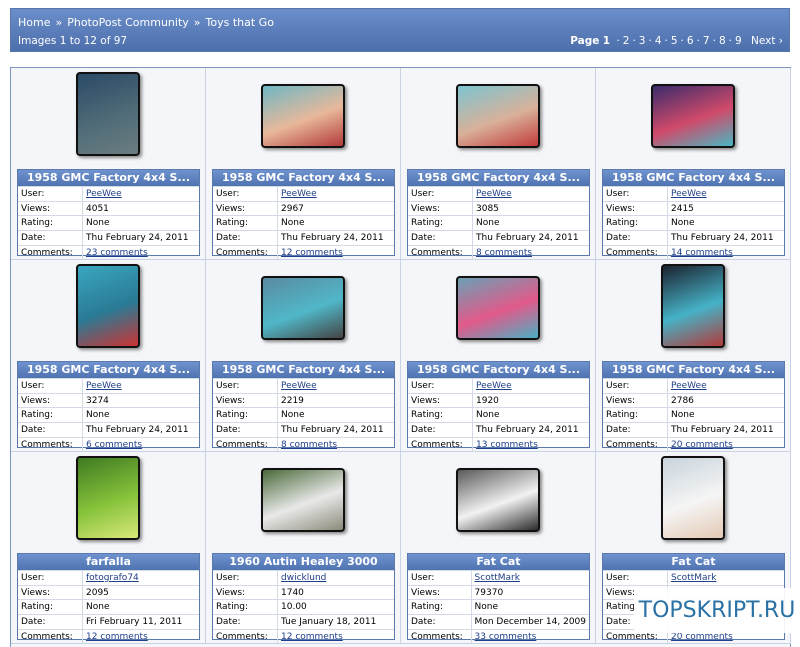 The image size is (800, 647). I want to click on pagination-page-link: 9, so click(738, 41).